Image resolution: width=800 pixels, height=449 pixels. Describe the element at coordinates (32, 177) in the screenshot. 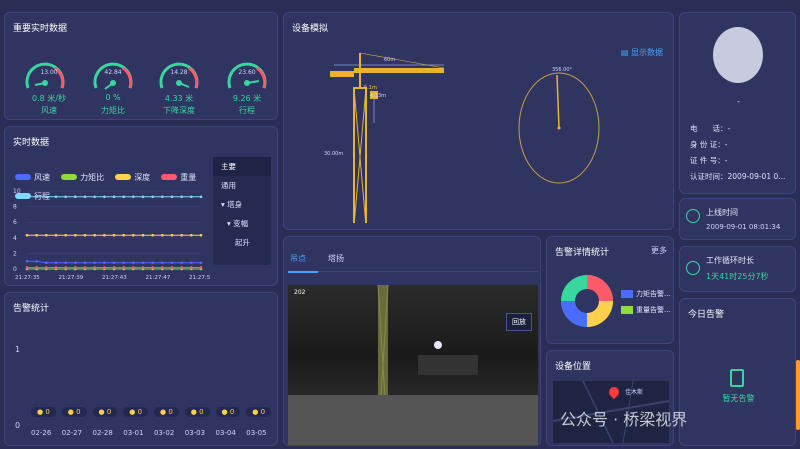

I see `legend-item: 风速` at that location.